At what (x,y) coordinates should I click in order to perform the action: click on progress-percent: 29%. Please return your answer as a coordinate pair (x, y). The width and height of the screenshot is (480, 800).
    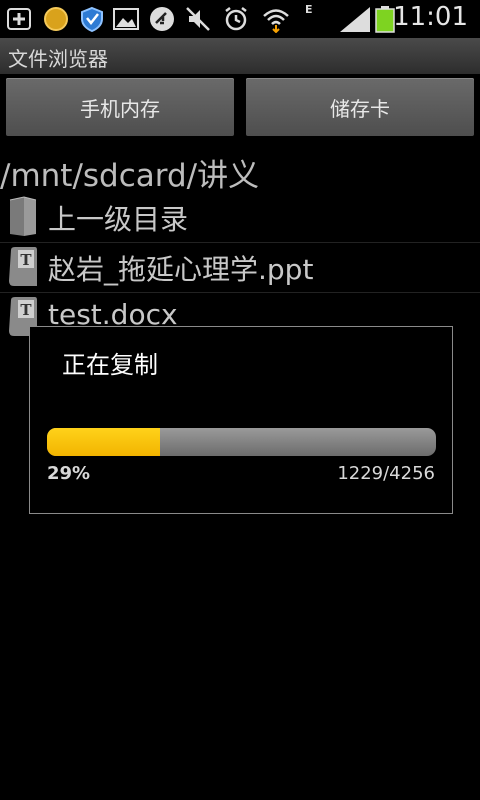
    Looking at the image, I should click on (69, 473).